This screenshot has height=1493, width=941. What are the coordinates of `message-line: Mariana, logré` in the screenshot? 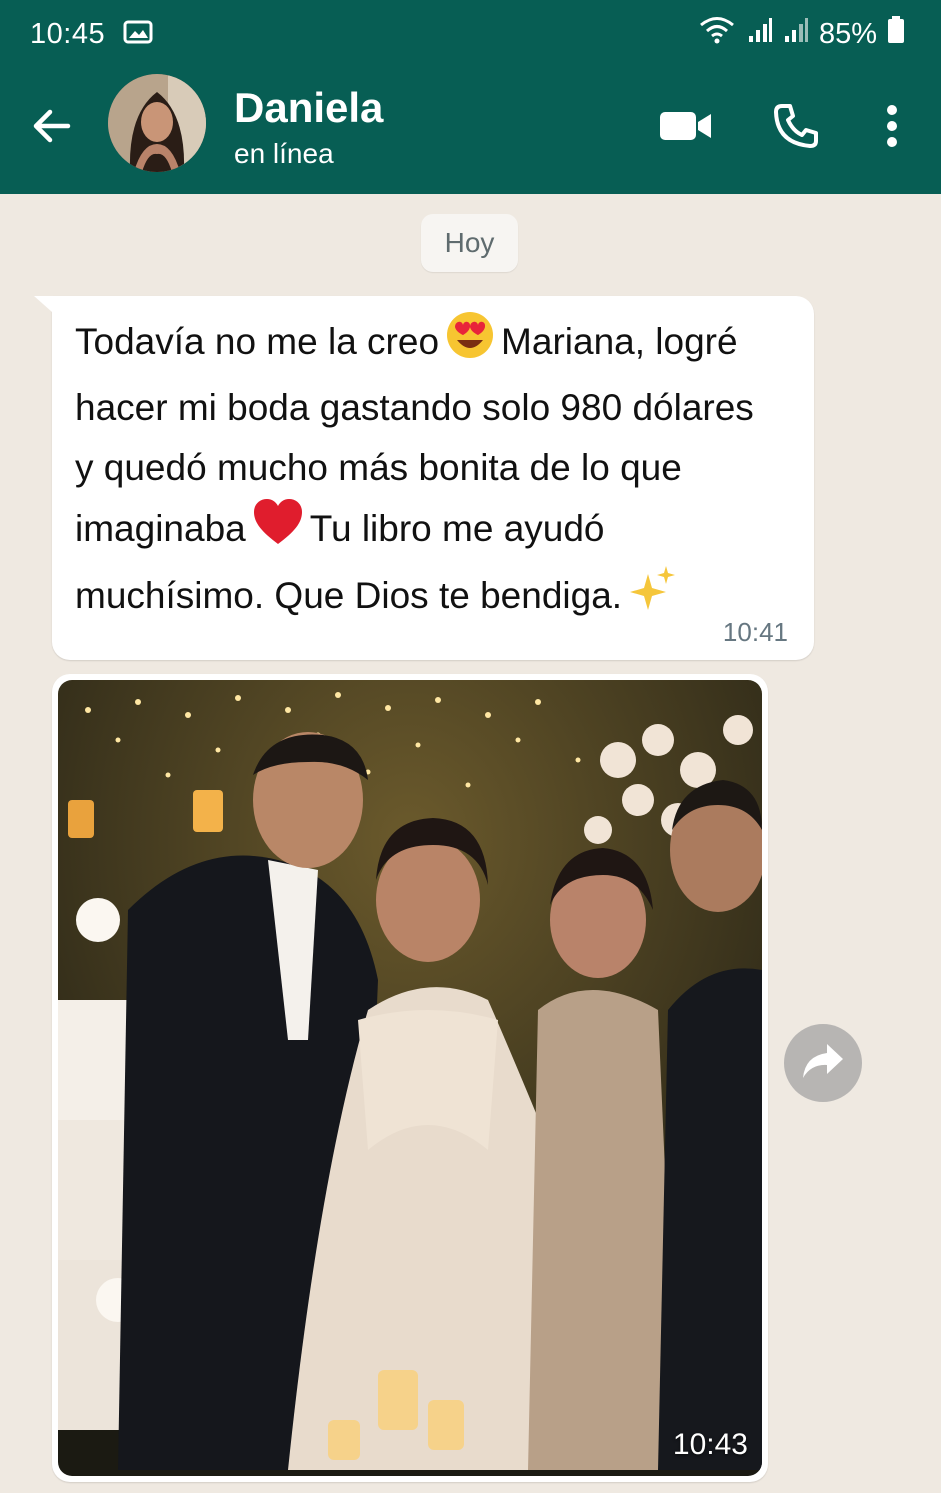 It's located at (619, 341).